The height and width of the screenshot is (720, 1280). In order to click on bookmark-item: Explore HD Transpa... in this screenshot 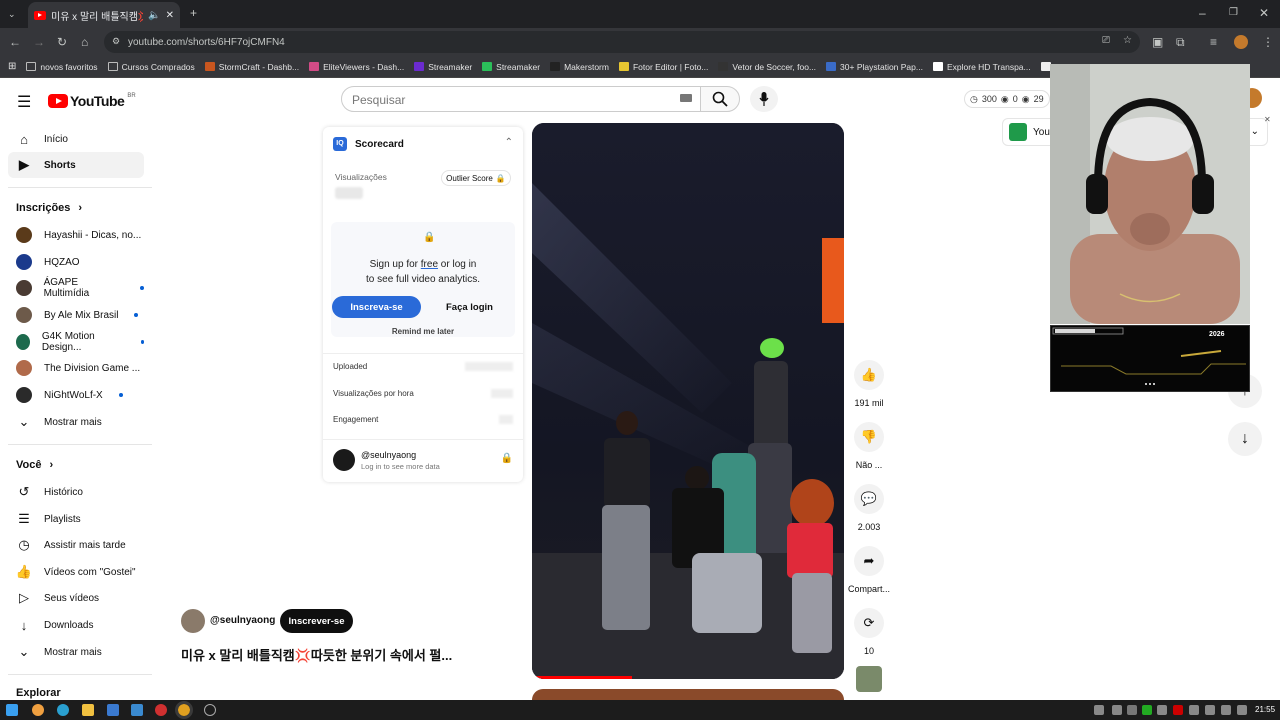, I will do `click(981, 67)`.